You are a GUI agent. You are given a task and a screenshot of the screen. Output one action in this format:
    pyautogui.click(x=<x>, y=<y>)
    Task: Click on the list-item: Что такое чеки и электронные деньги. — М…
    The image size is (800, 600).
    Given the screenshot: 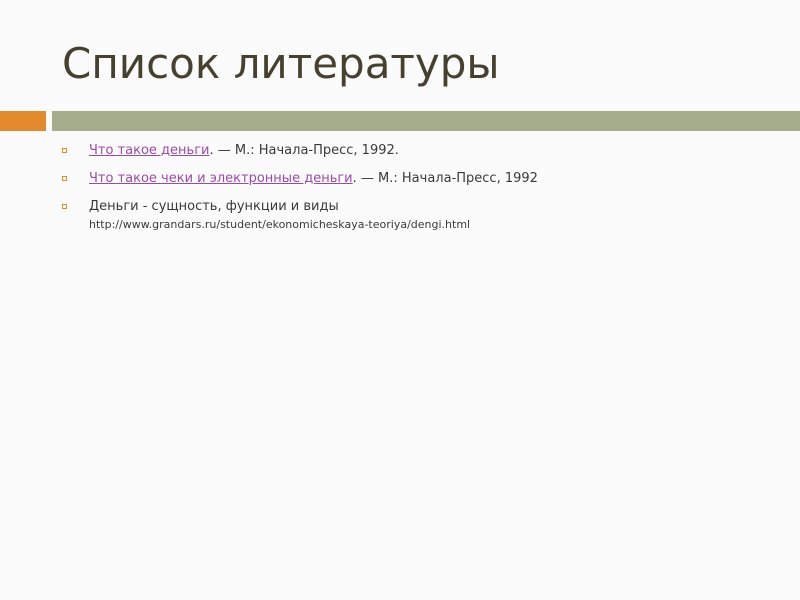 What is the action you would take?
    pyautogui.click(x=422, y=179)
    